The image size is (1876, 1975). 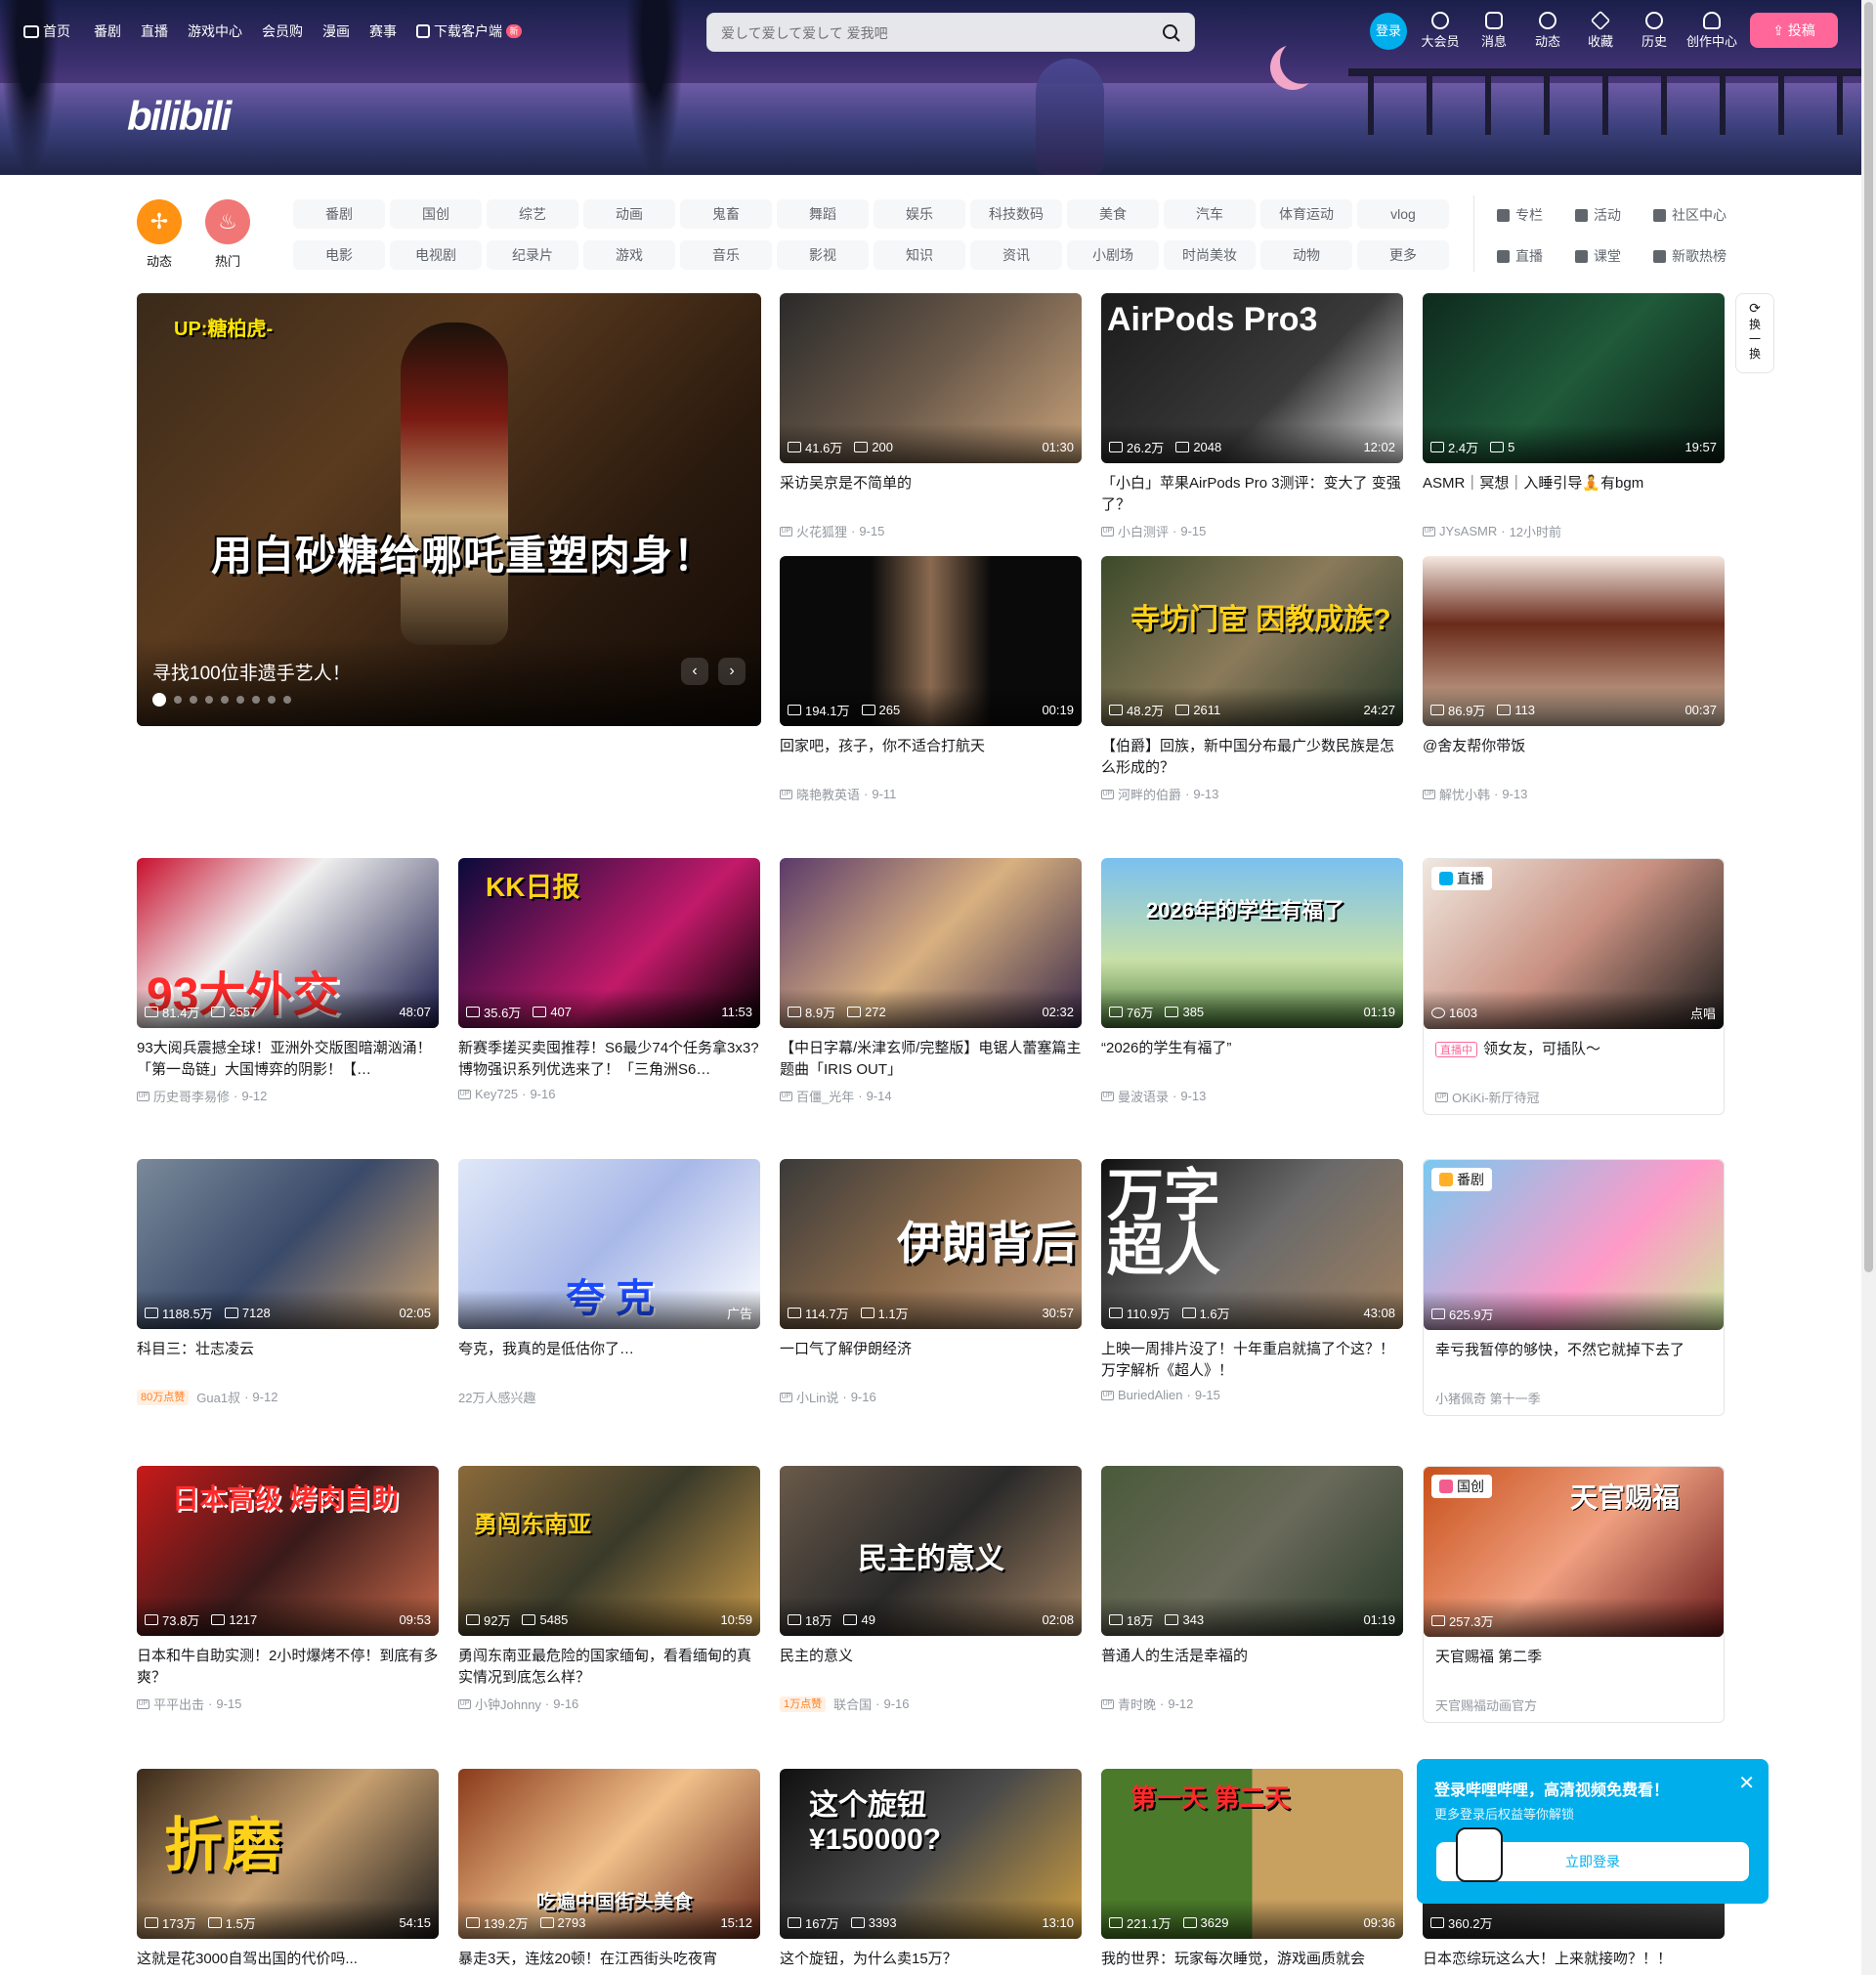 I want to click on nav-dynamics: 动态, so click(x=1547, y=31).